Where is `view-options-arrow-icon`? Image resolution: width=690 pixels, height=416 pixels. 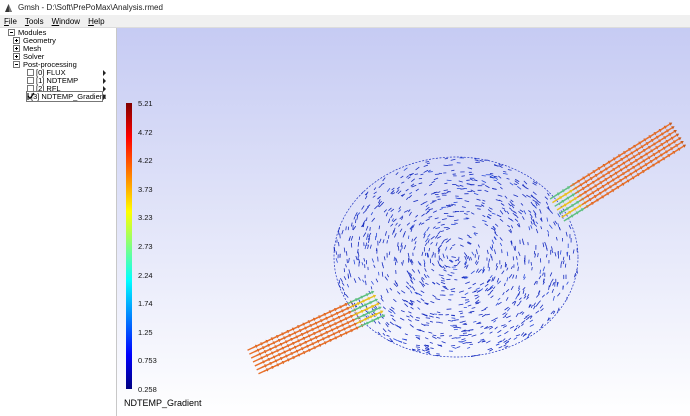
view-options-arrow-icon is located at coordinates (104, 97).